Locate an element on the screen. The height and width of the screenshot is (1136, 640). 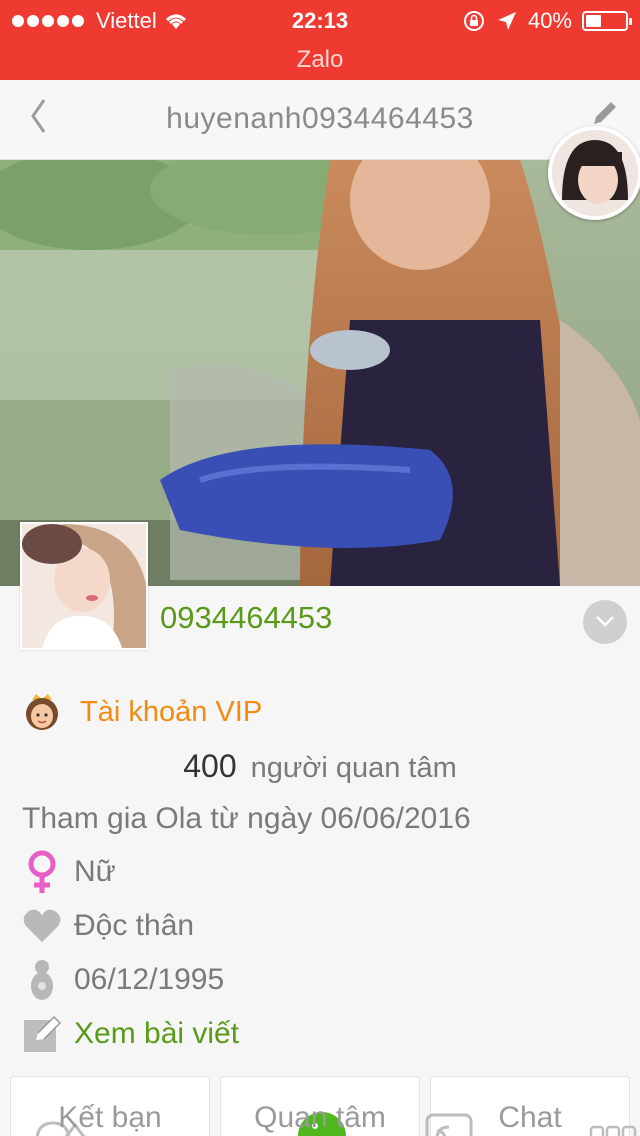
battery-icon is located at coordinates (607, 21).